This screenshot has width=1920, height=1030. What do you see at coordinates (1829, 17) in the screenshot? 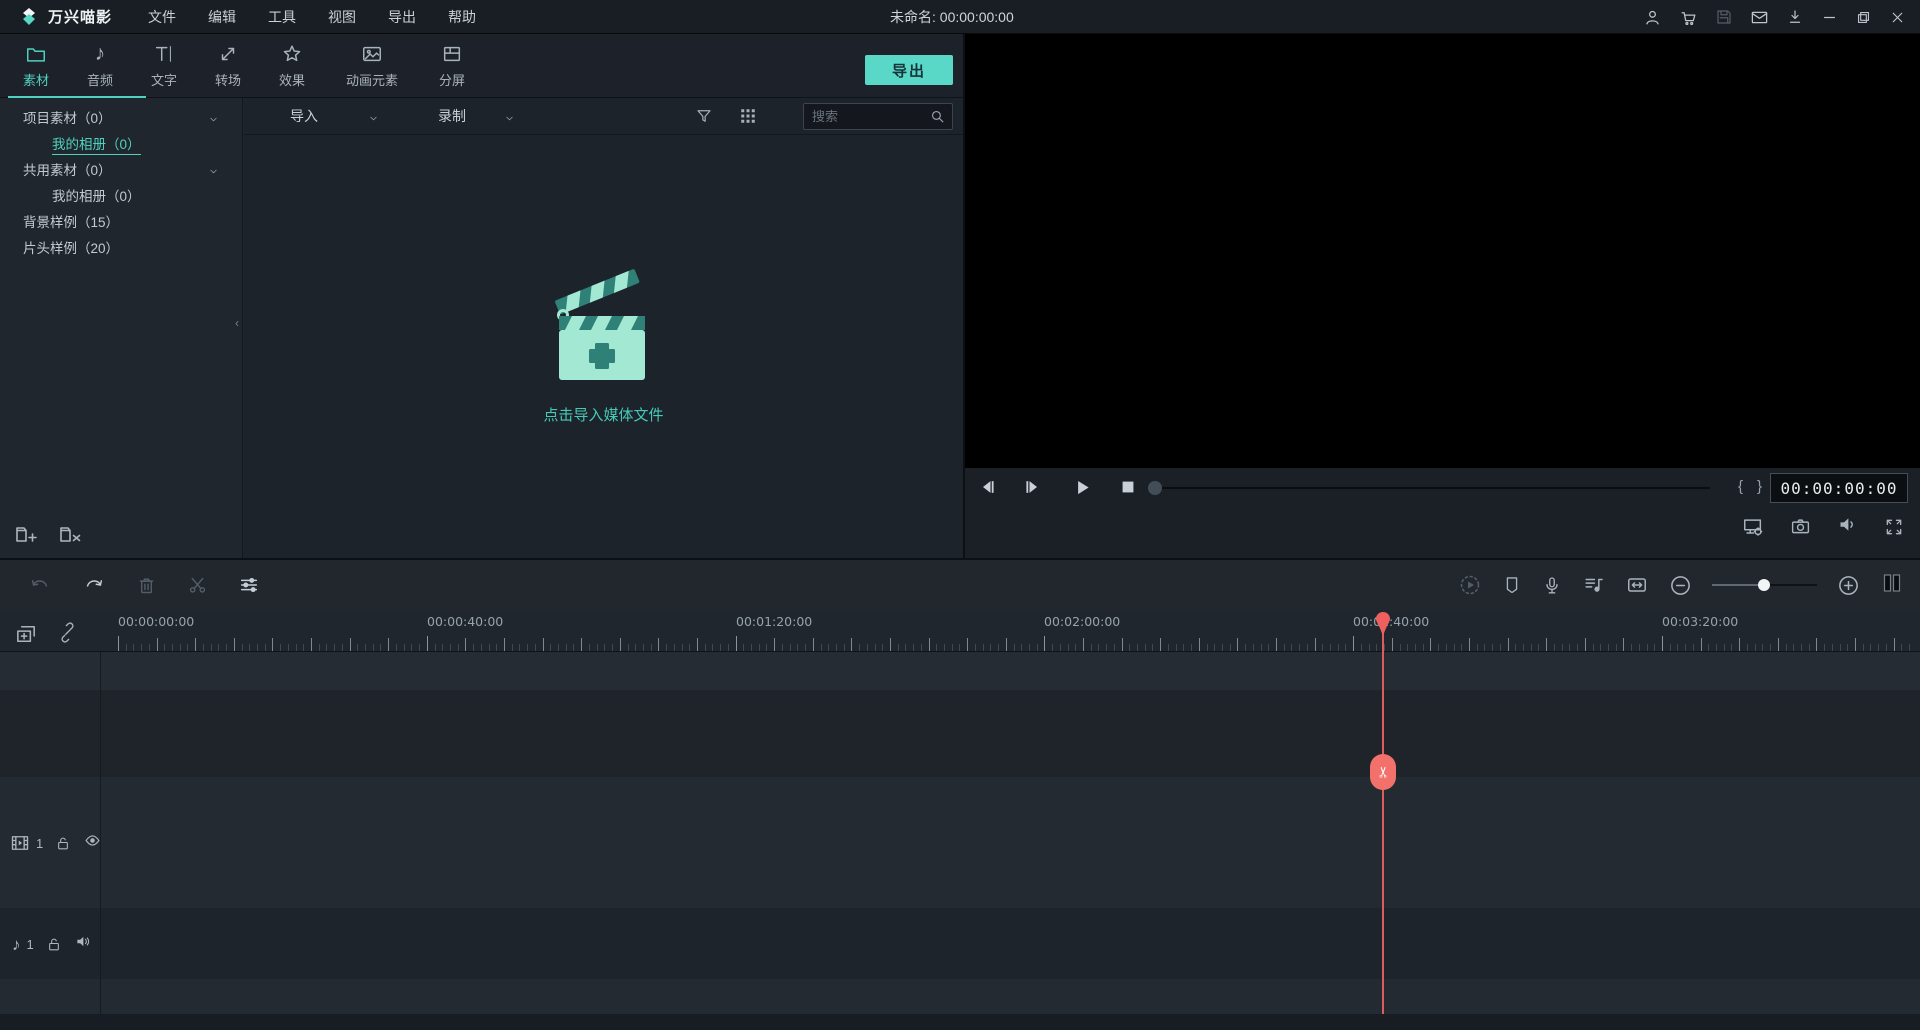
I see `minimize-icon` at bounding box center [1829, 17].